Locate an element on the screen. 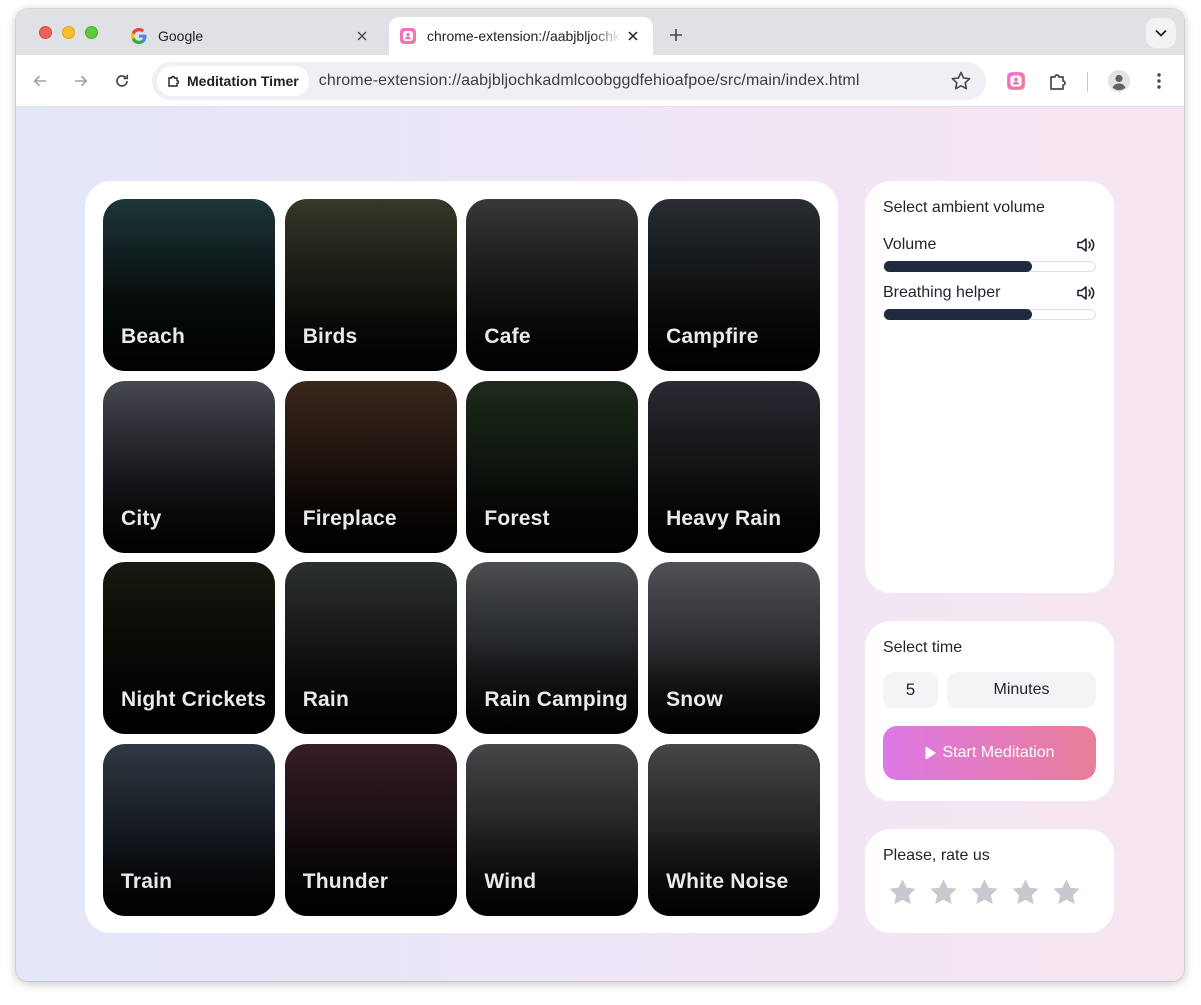 This screenshot has width=1201, height=1005. star-rating is located at coordinates (989, 892).